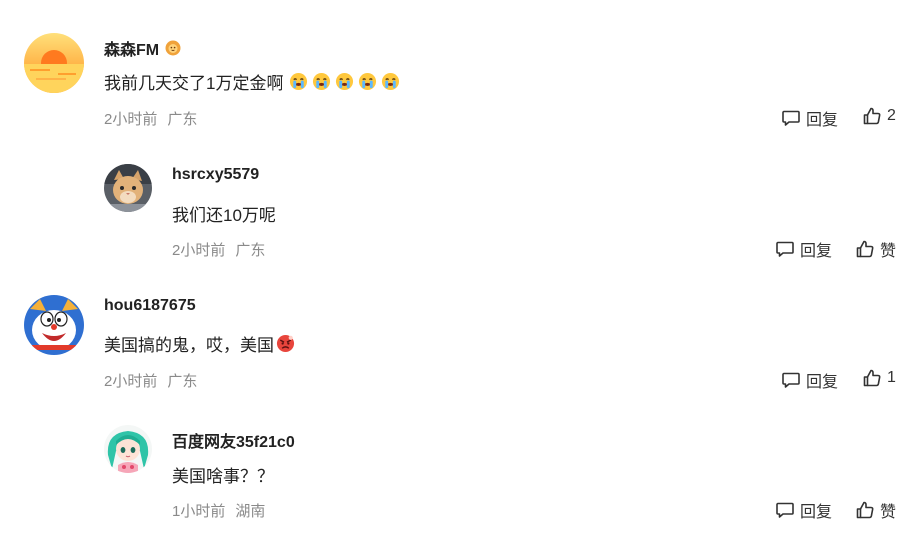  I want to click on username: hou6187675, so click(150, 306).